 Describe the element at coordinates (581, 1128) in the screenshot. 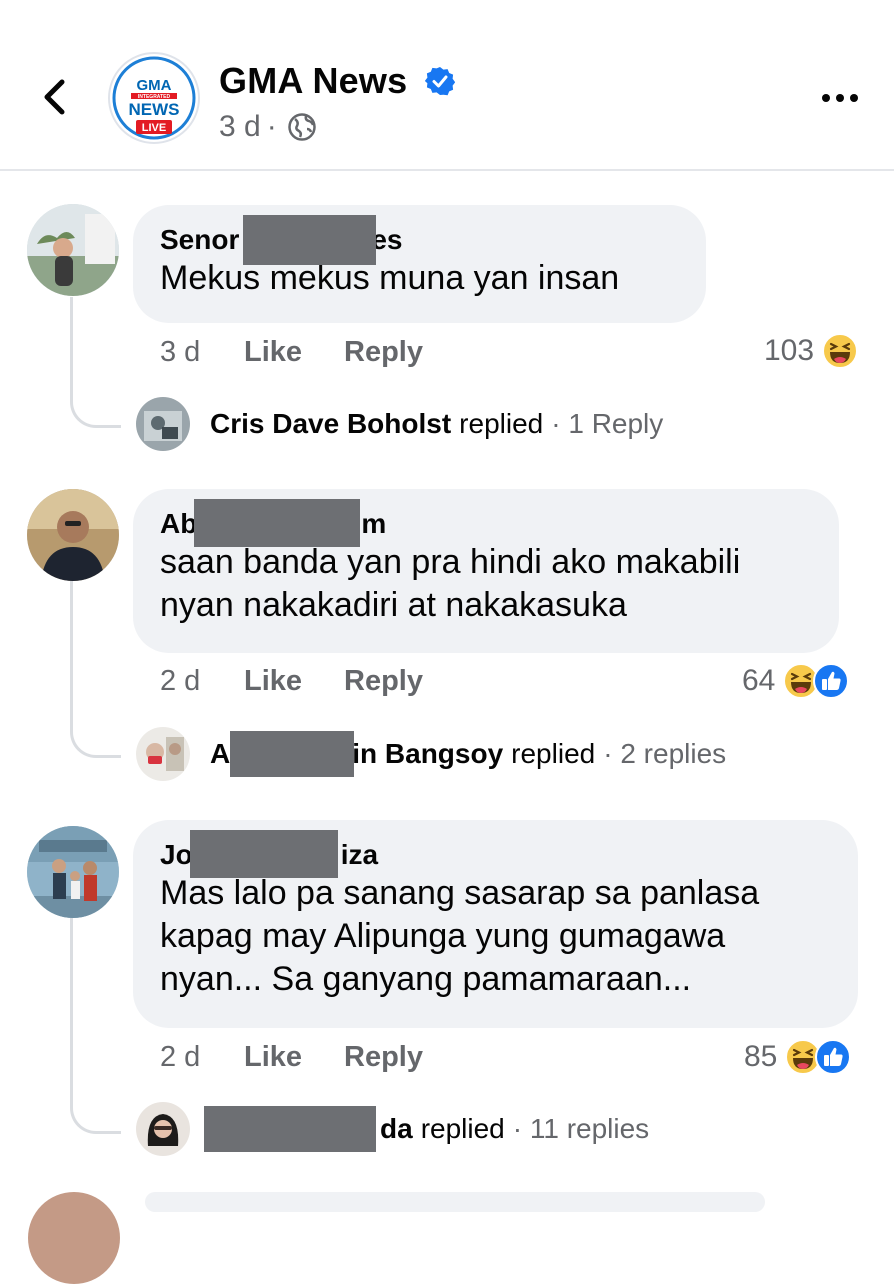

I see `reply-count: · 11 replies` at that location.